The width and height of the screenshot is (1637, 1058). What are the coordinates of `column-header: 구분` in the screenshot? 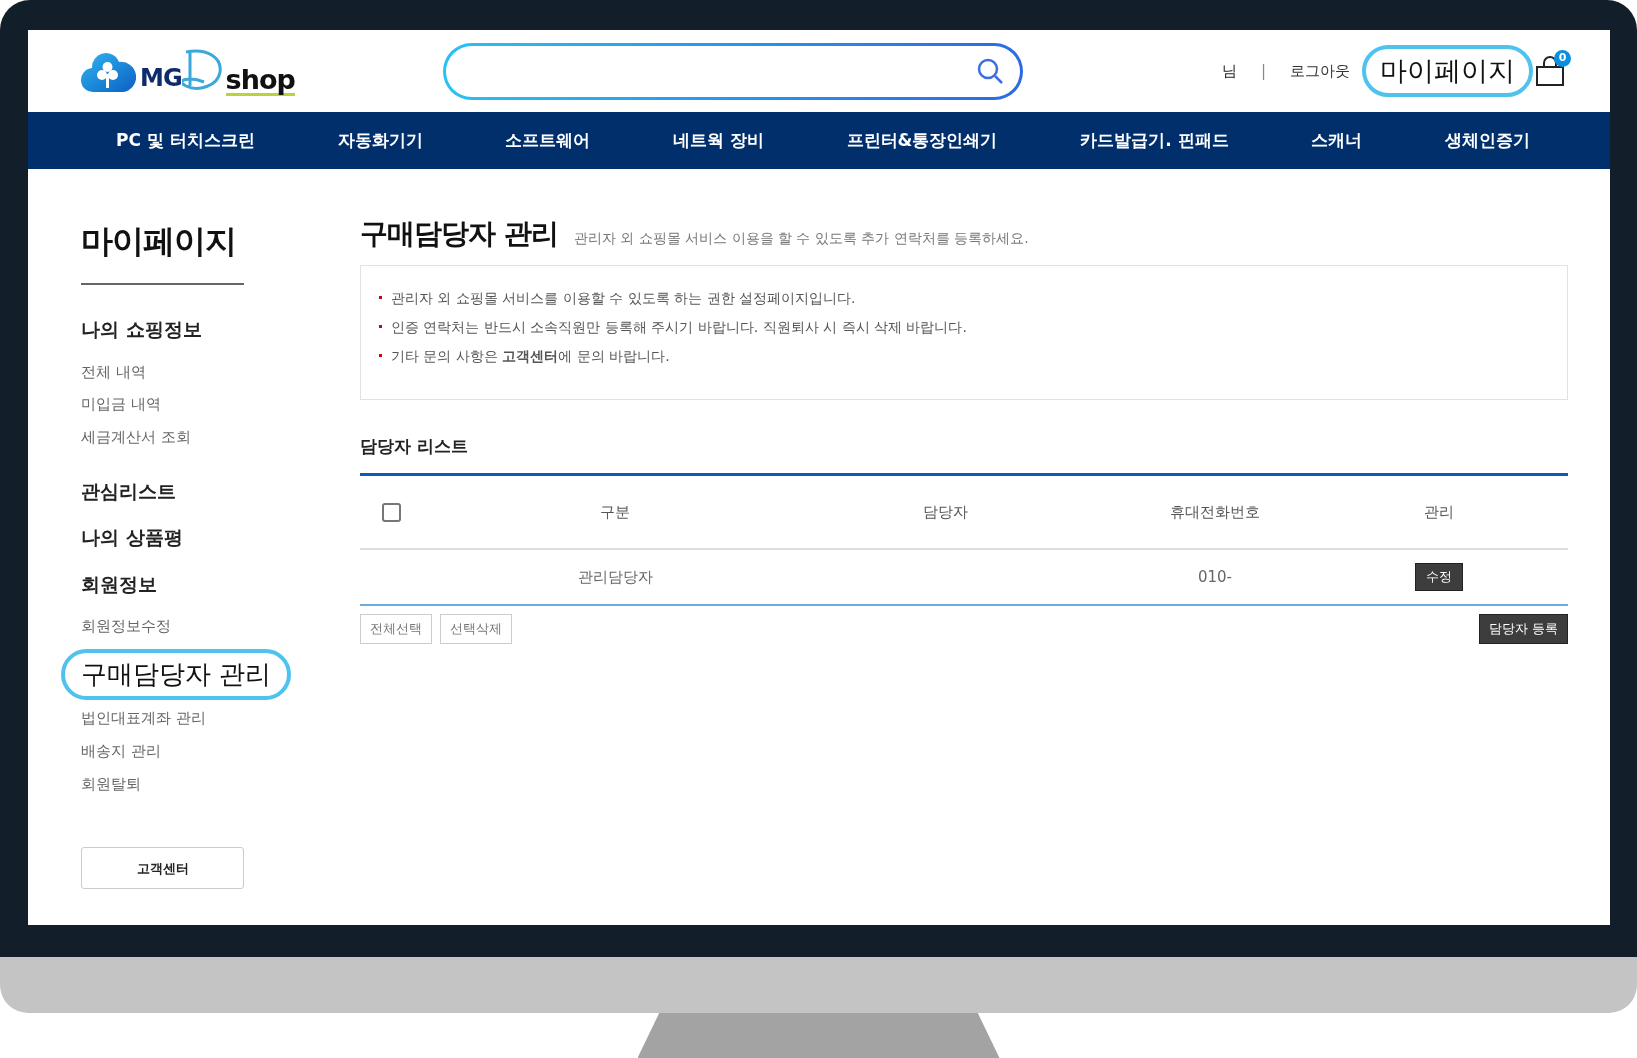 It's located at (615, 512).